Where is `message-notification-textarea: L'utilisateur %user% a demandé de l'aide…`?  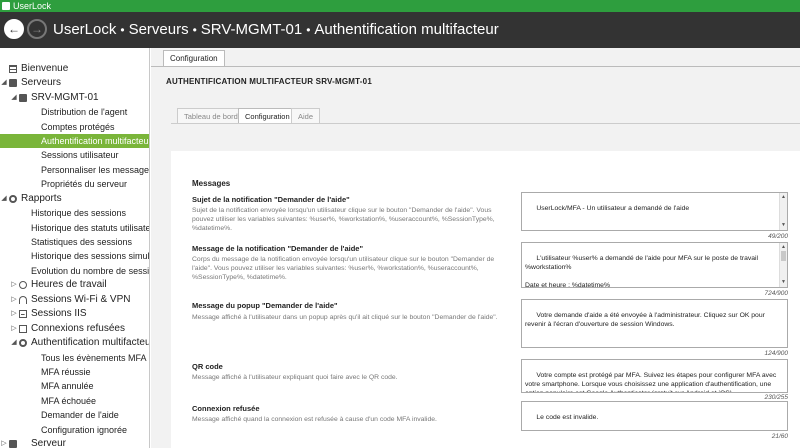 message-notification-textarea: L'utilisateur %user% a demandé de l'aide… is located at coordinates (654, 265).